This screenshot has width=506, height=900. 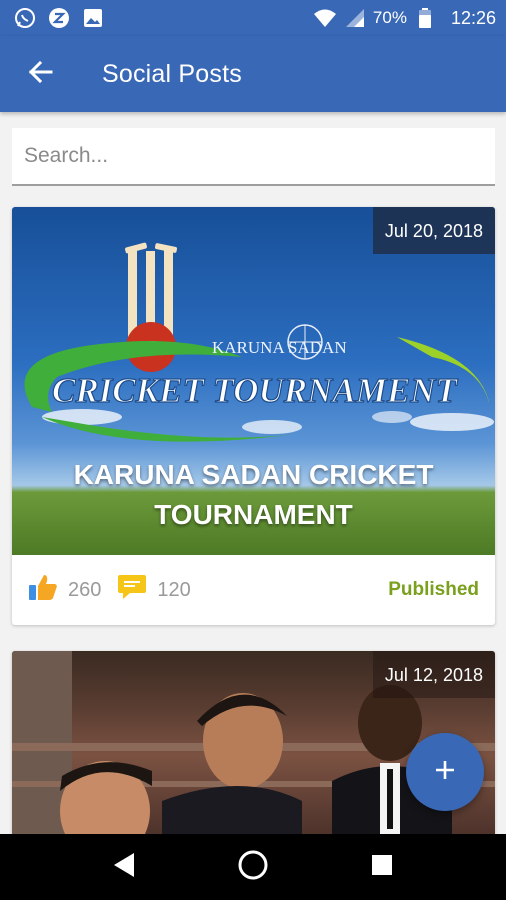 What do you see at coordinates (25, 18) in the screenshot?
I see `whatsapp-icon` at bounding box center [25, 18].